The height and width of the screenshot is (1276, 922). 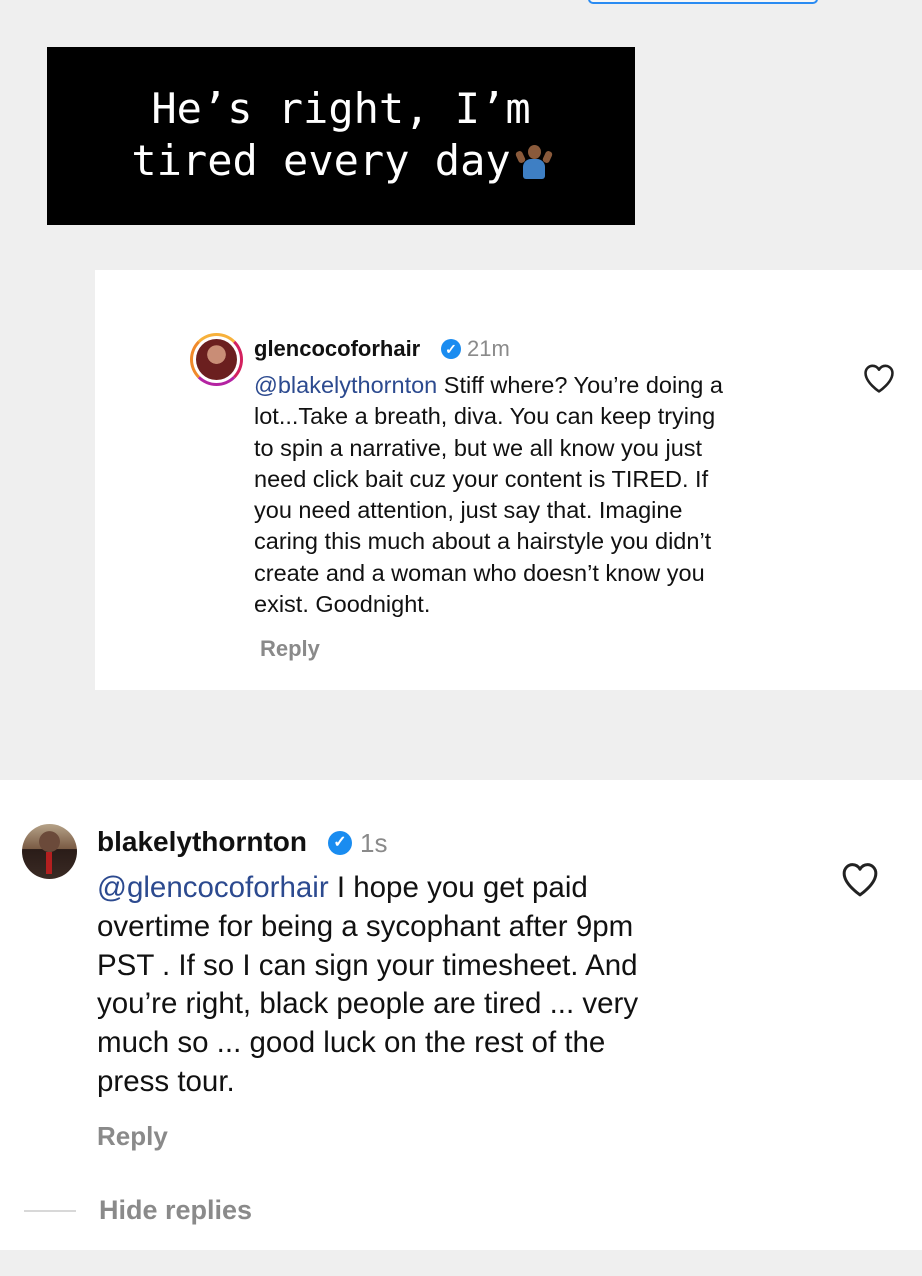 I want to click on top-action-button, so click(x=703, y=2).